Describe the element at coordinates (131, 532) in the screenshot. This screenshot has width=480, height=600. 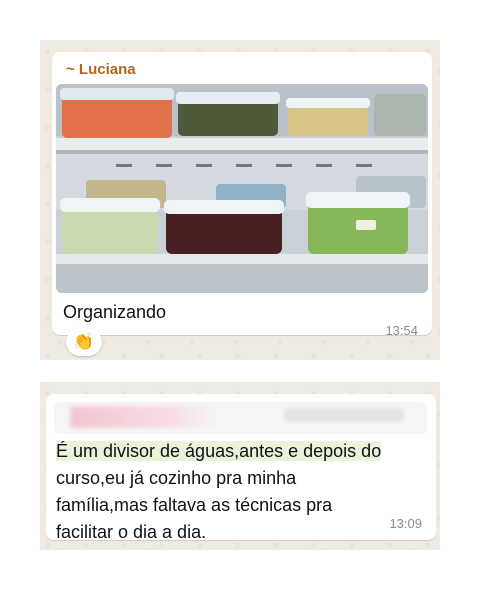
I see `message-line-4: facilitar o dia a dia.` at that location.